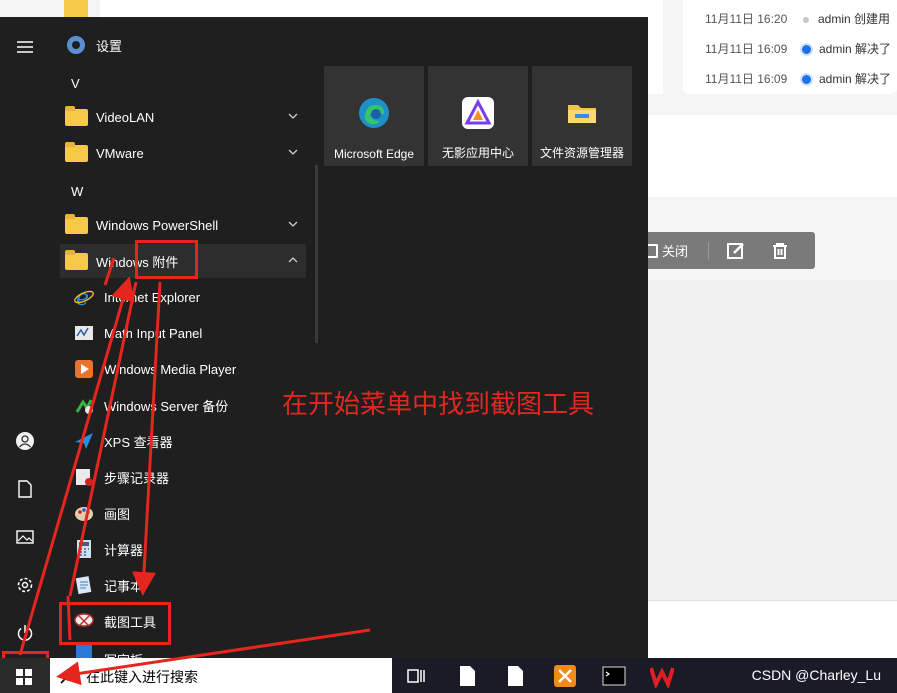 Image resolution: width=897 pixels, height=693 pixels. I want to click on power-icon, so click(25, 633).